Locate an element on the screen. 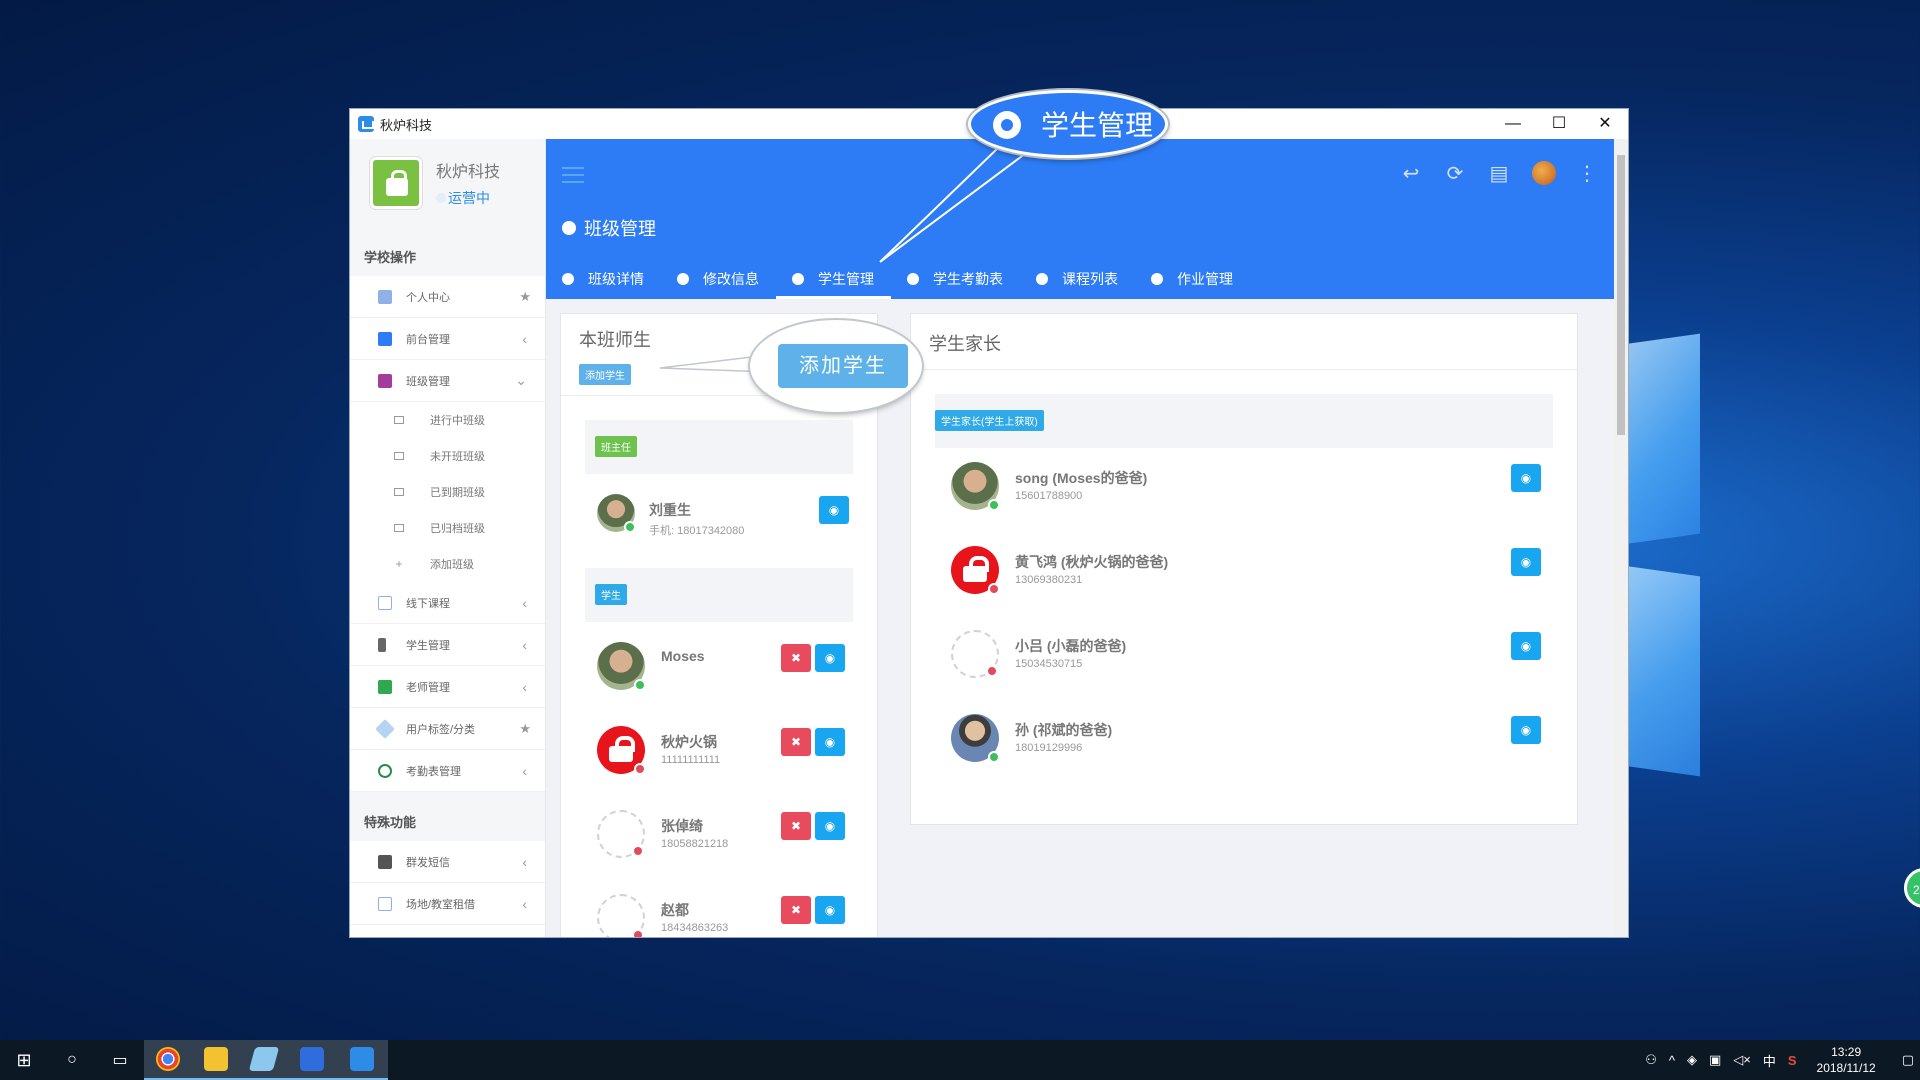  app-icon is located at coordinates (362, 1059).